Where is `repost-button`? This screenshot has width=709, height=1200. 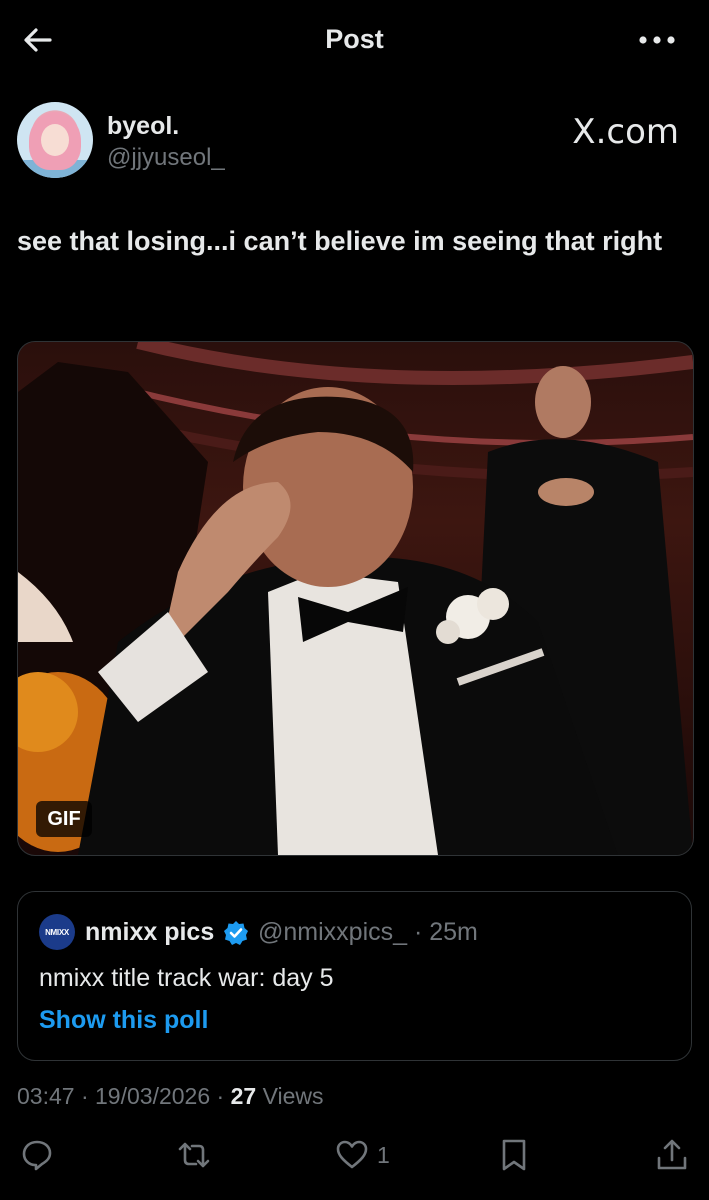 repost-button is located at coordinates (194, 1155).